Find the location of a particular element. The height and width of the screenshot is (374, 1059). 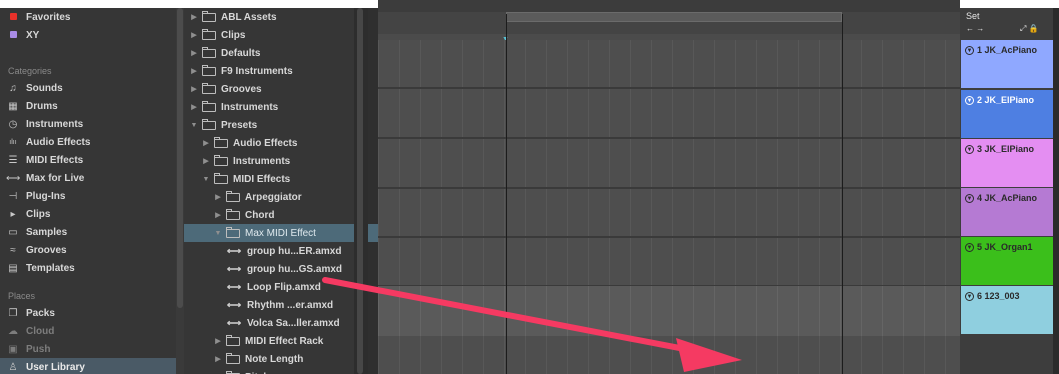

sidebar-item-cloud: ☁ Cloud is located at coordinates (88, 331).